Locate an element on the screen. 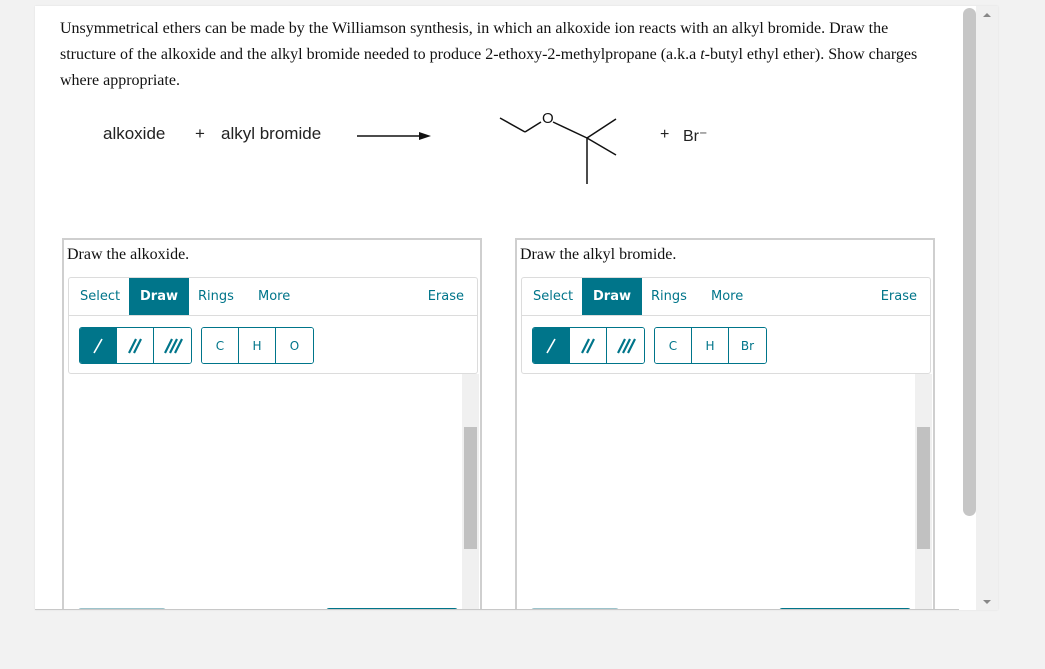  atom-buttons: C H Br is located at coordinates (710, 345).